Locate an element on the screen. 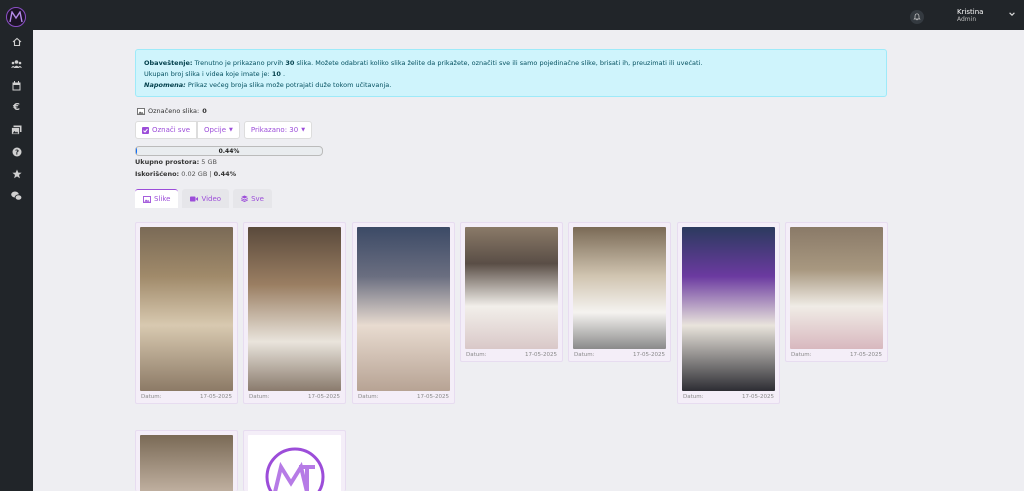 This screenshot has width=1024, height=491. star-icon is located at coordinates (16, 173).